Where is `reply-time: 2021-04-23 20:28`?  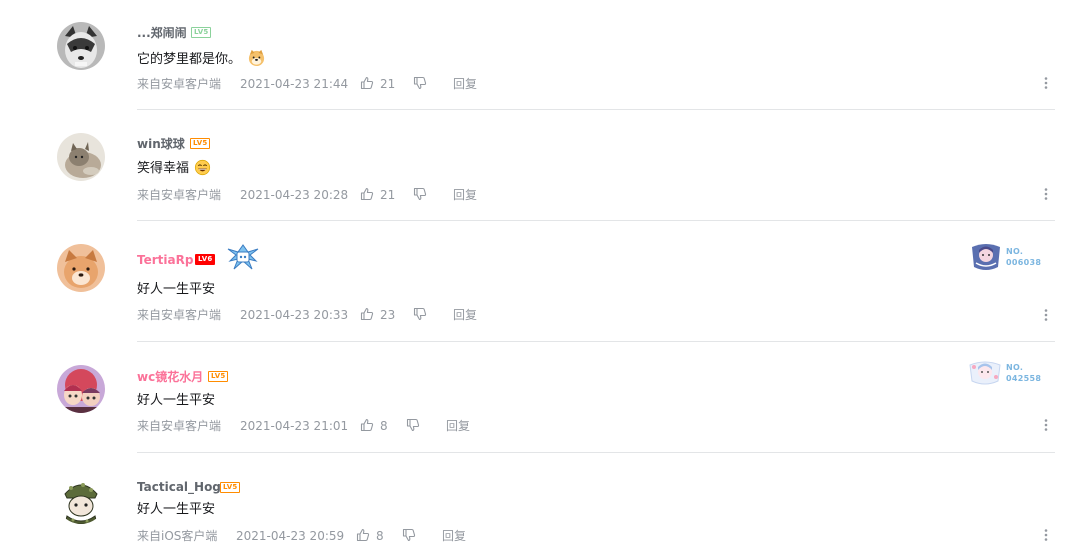 reply-time: 2021-04-23 20:28 is located at coordinates (294, 195).